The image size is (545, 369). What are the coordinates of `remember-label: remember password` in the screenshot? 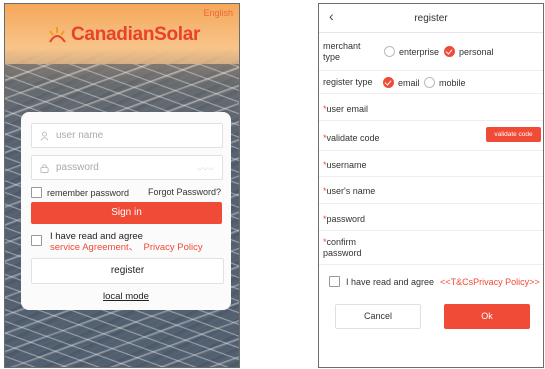 It's located at (88, 192).